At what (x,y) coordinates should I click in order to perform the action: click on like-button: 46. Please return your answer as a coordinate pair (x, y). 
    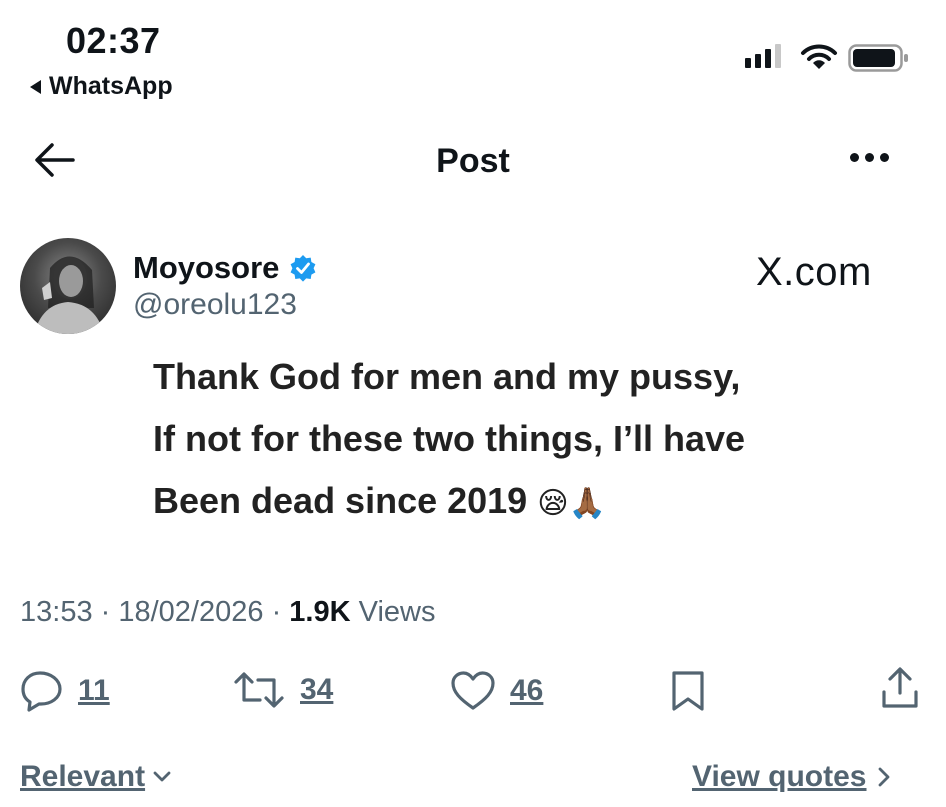
    Looking at the image, I should click on (496, 691).